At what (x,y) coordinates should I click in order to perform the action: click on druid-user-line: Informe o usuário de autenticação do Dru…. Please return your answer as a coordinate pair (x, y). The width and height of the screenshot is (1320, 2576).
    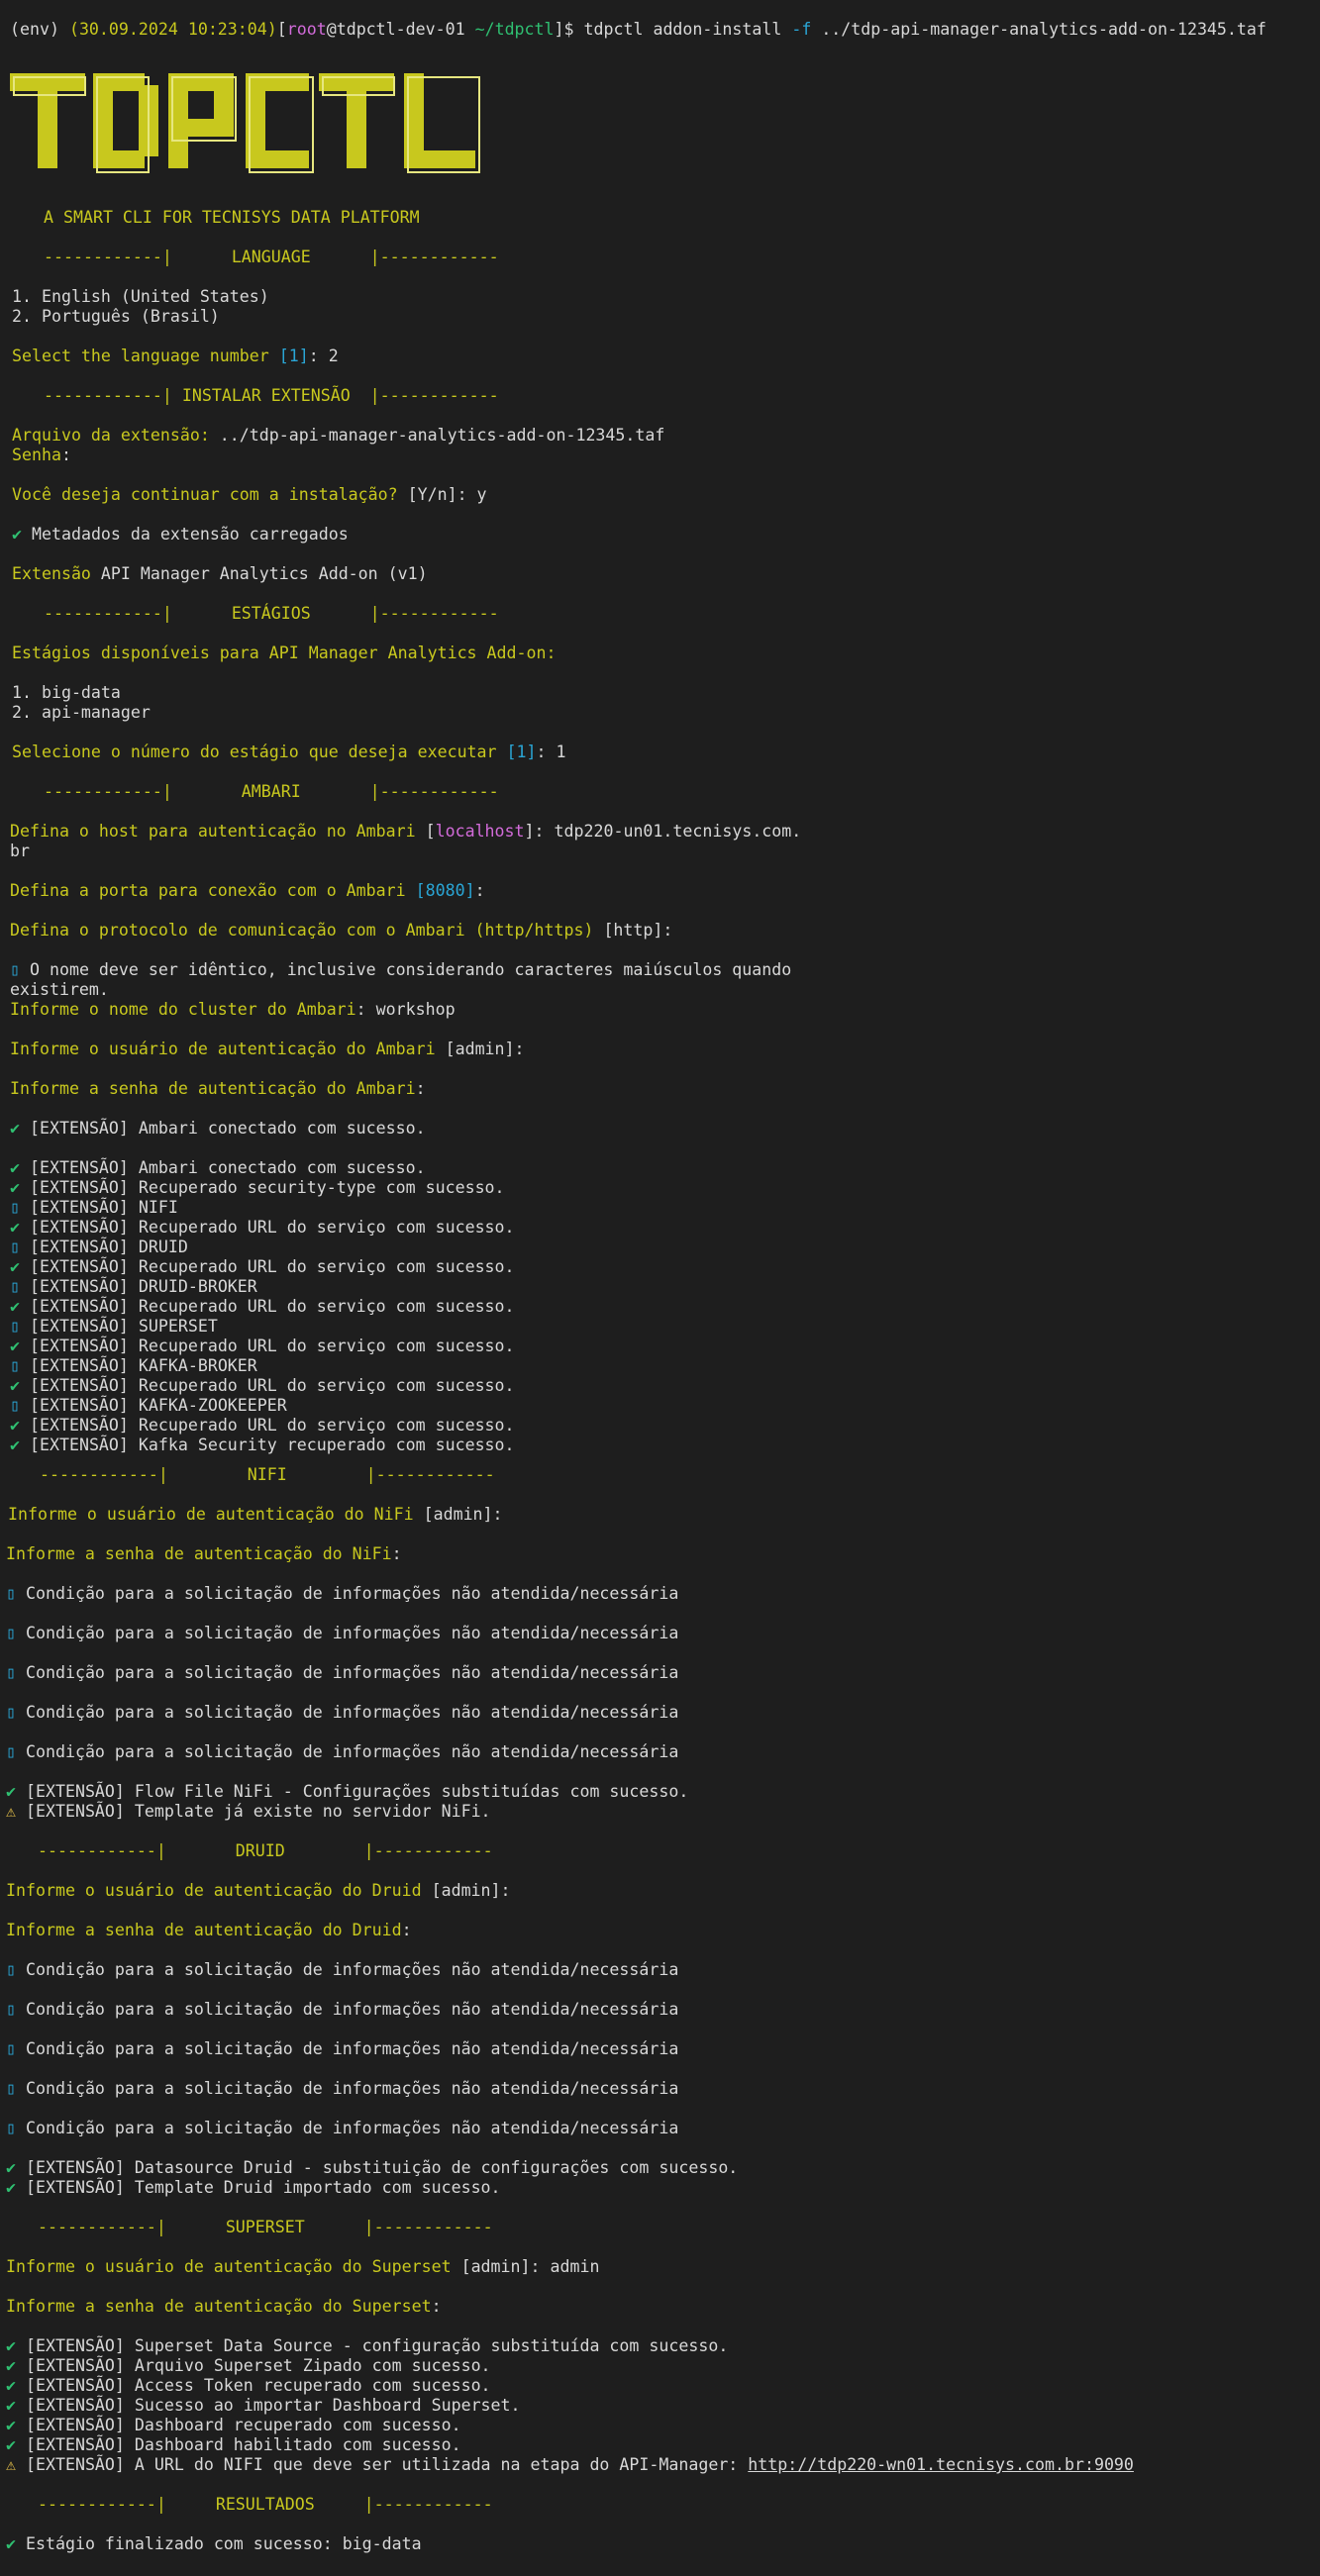
    Looking at the image, I should click on (258, 1891).